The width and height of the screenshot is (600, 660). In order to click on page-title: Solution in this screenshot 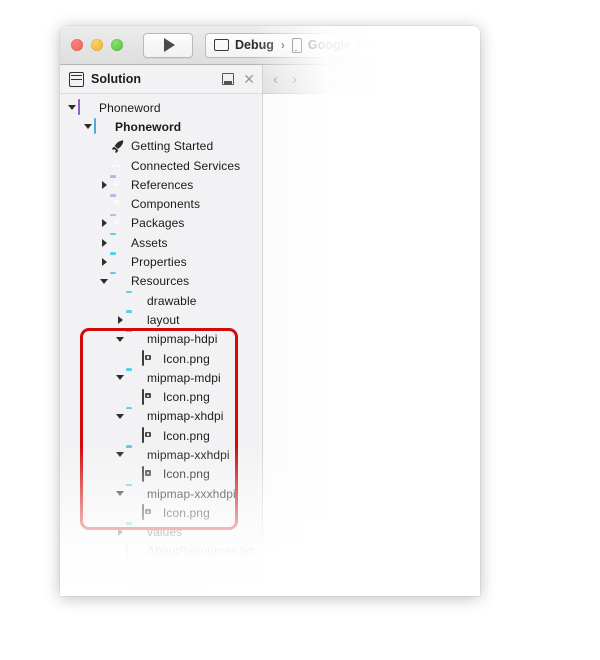, I will do `click(116, 79)`.